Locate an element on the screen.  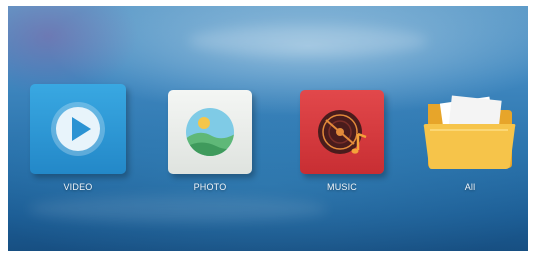
play-icon is located at coordinates (78, 129).